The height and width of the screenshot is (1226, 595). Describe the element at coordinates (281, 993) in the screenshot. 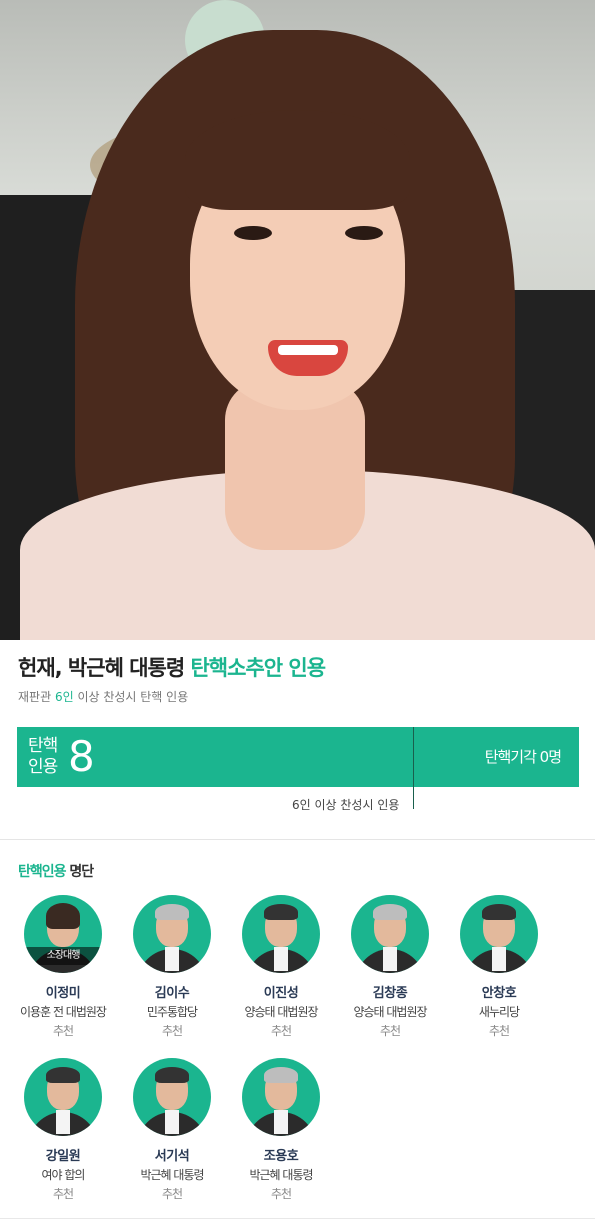

I see `judge-name: 이진성` at that location.